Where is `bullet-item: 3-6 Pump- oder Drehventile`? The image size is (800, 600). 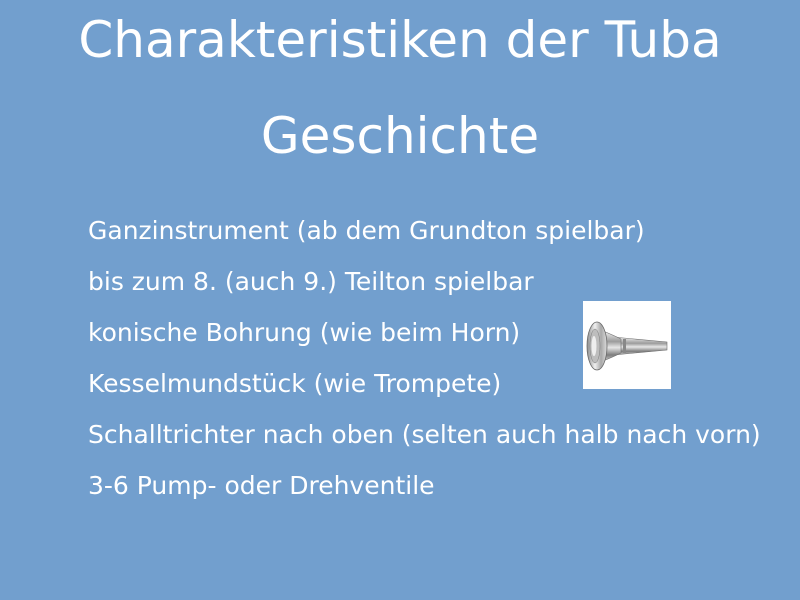
bullet-item: 3-6 Pump- oder Drehventile is located at coordinates (261, 485).